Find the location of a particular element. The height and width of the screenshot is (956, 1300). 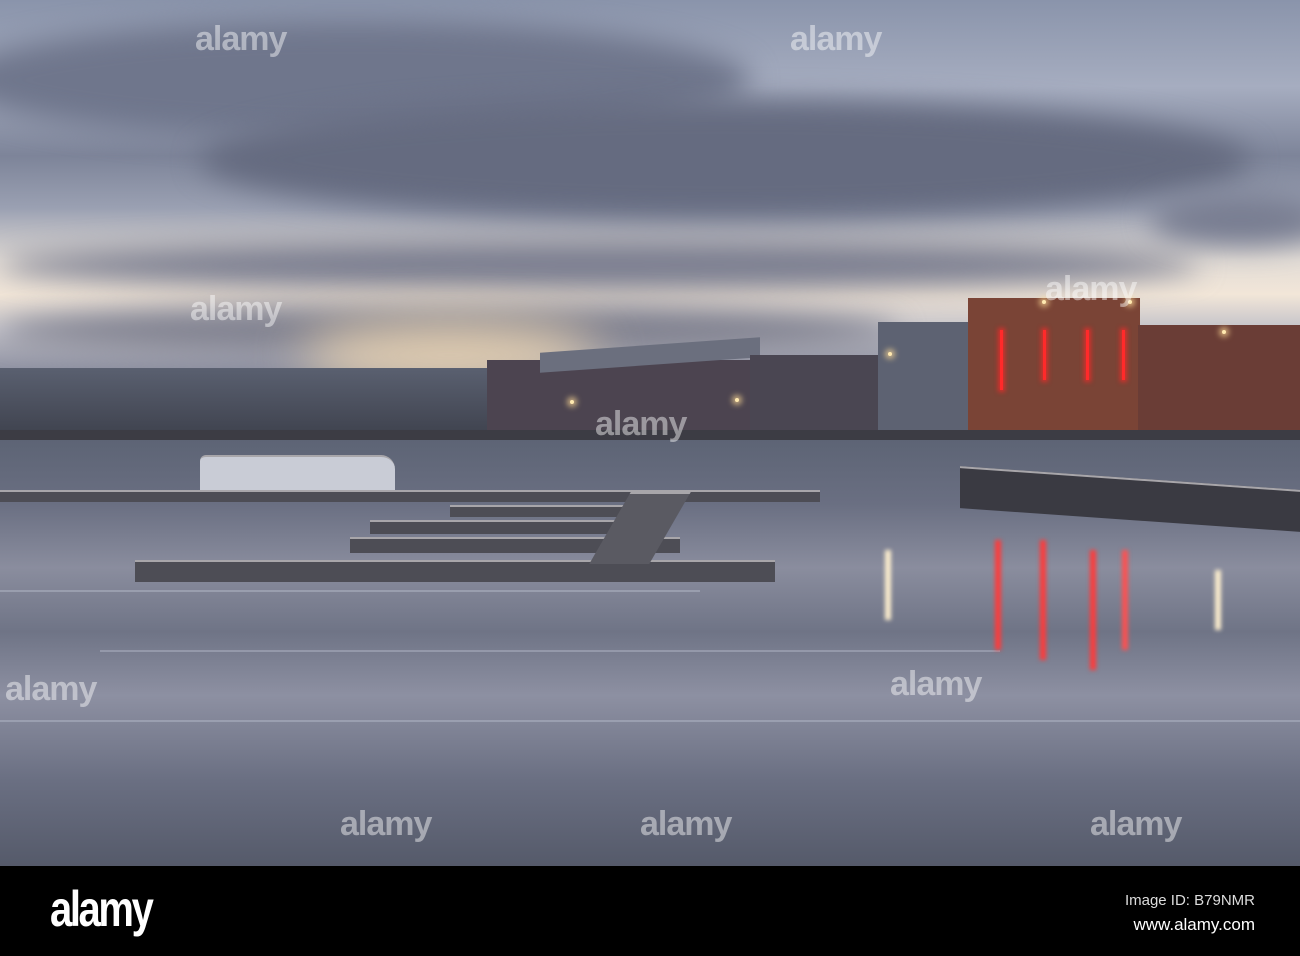

brick-rotunda is located at coordinates (1054, 368).